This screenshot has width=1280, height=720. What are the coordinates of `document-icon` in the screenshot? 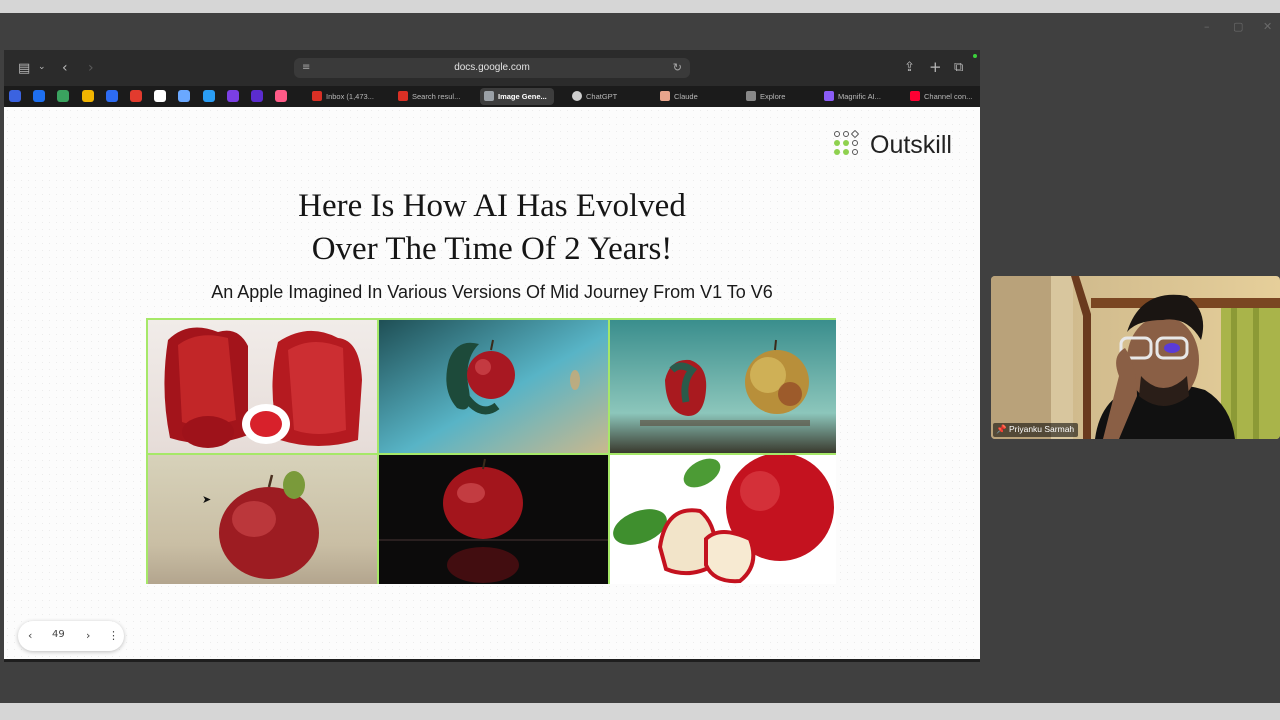 It's located at (489, 96).